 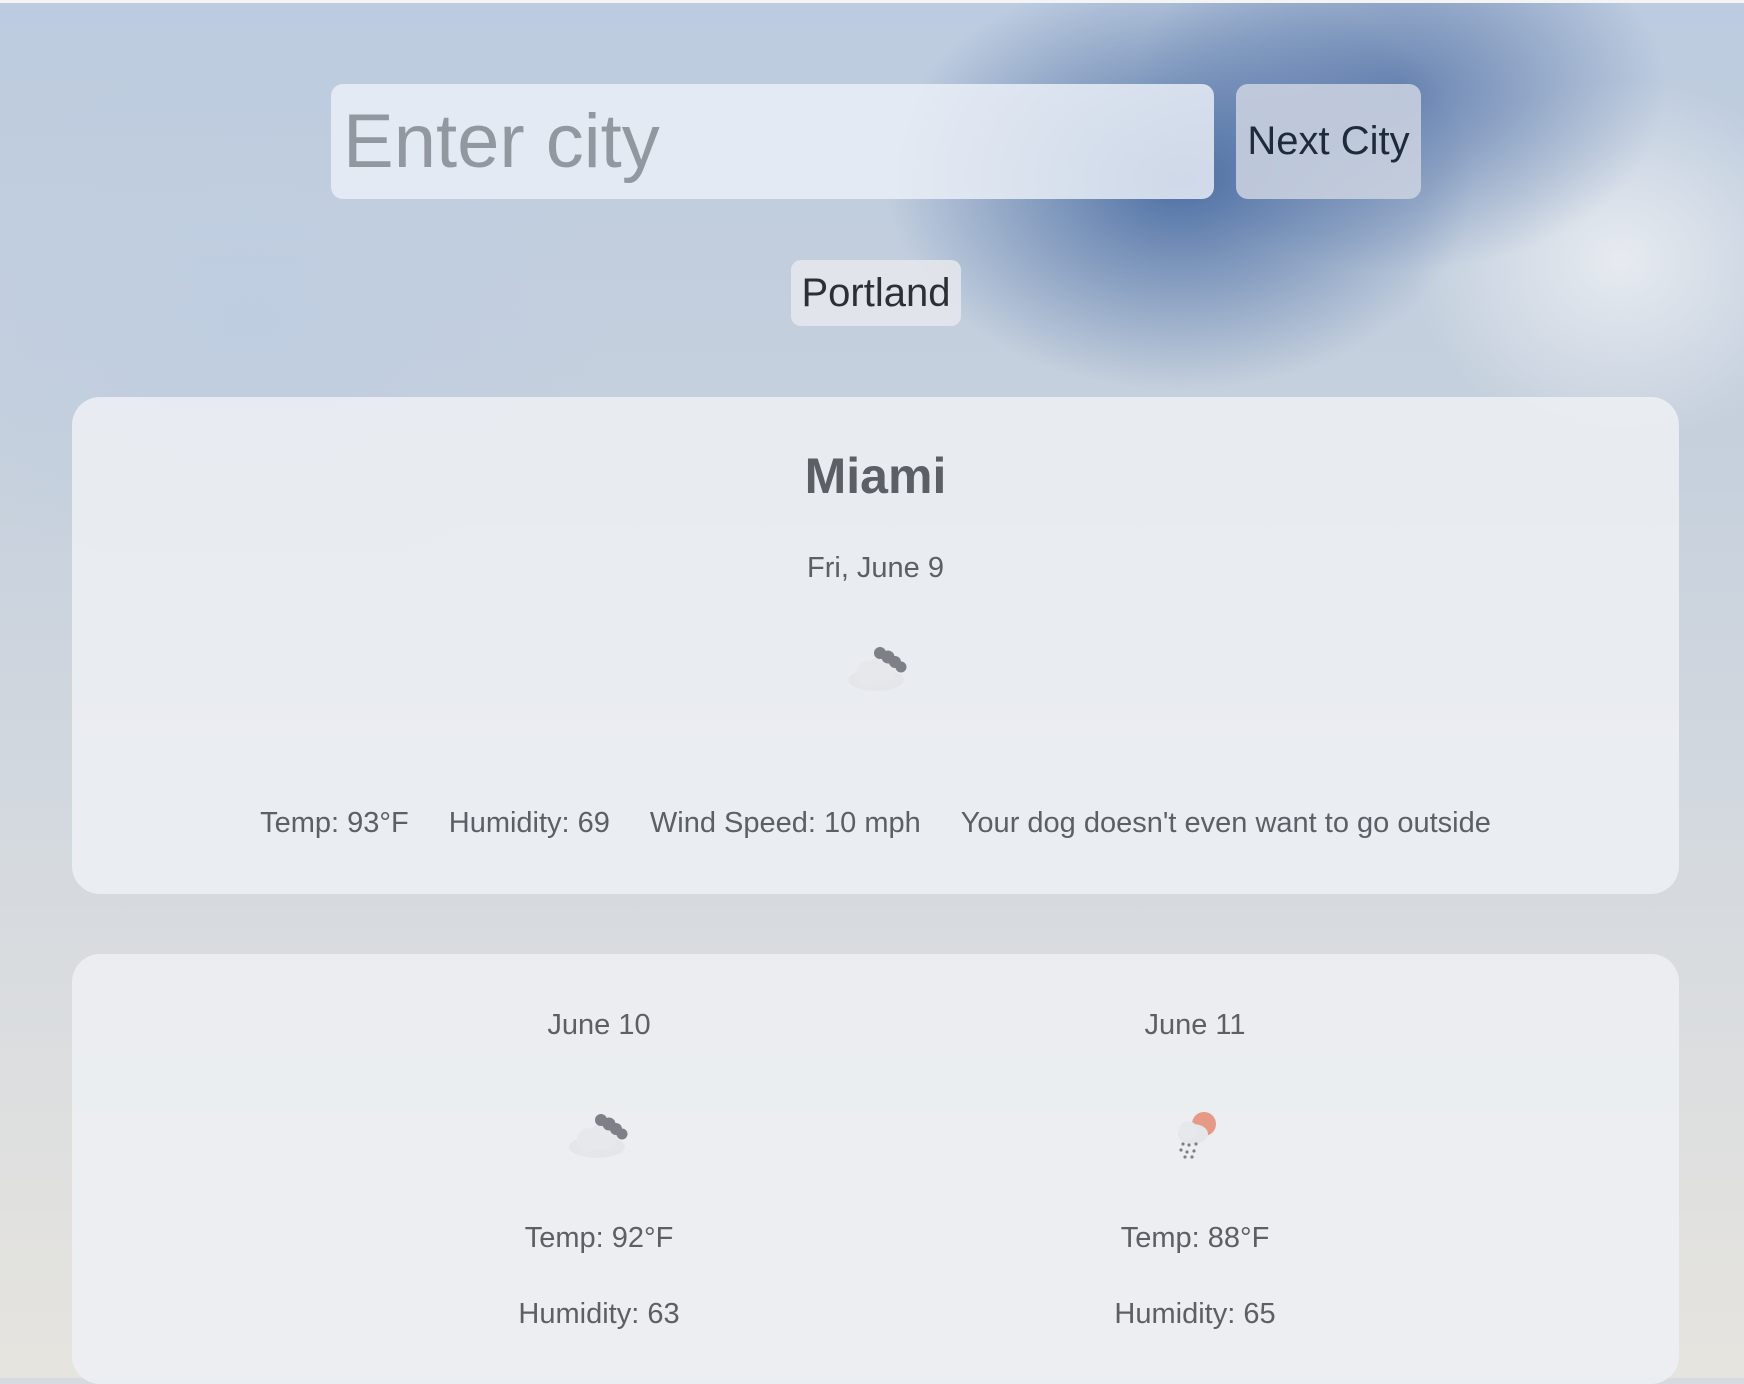 I want to click on top-edge, so click(x=872, y=1).